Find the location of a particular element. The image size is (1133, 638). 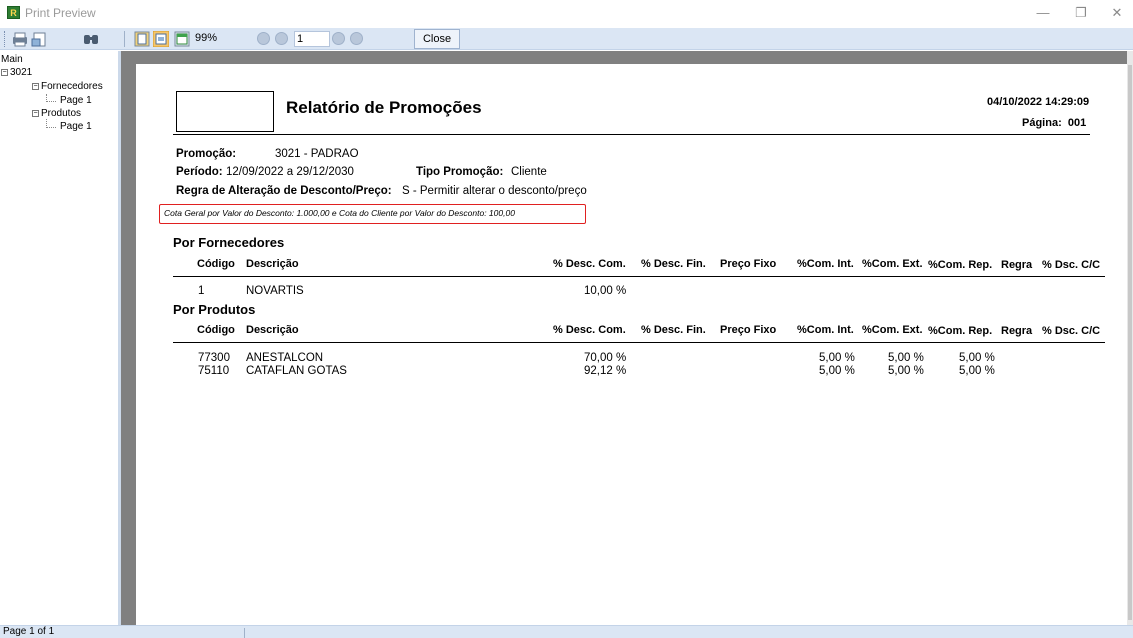

page-number-input: 1 is located at coordinates (312, 39).